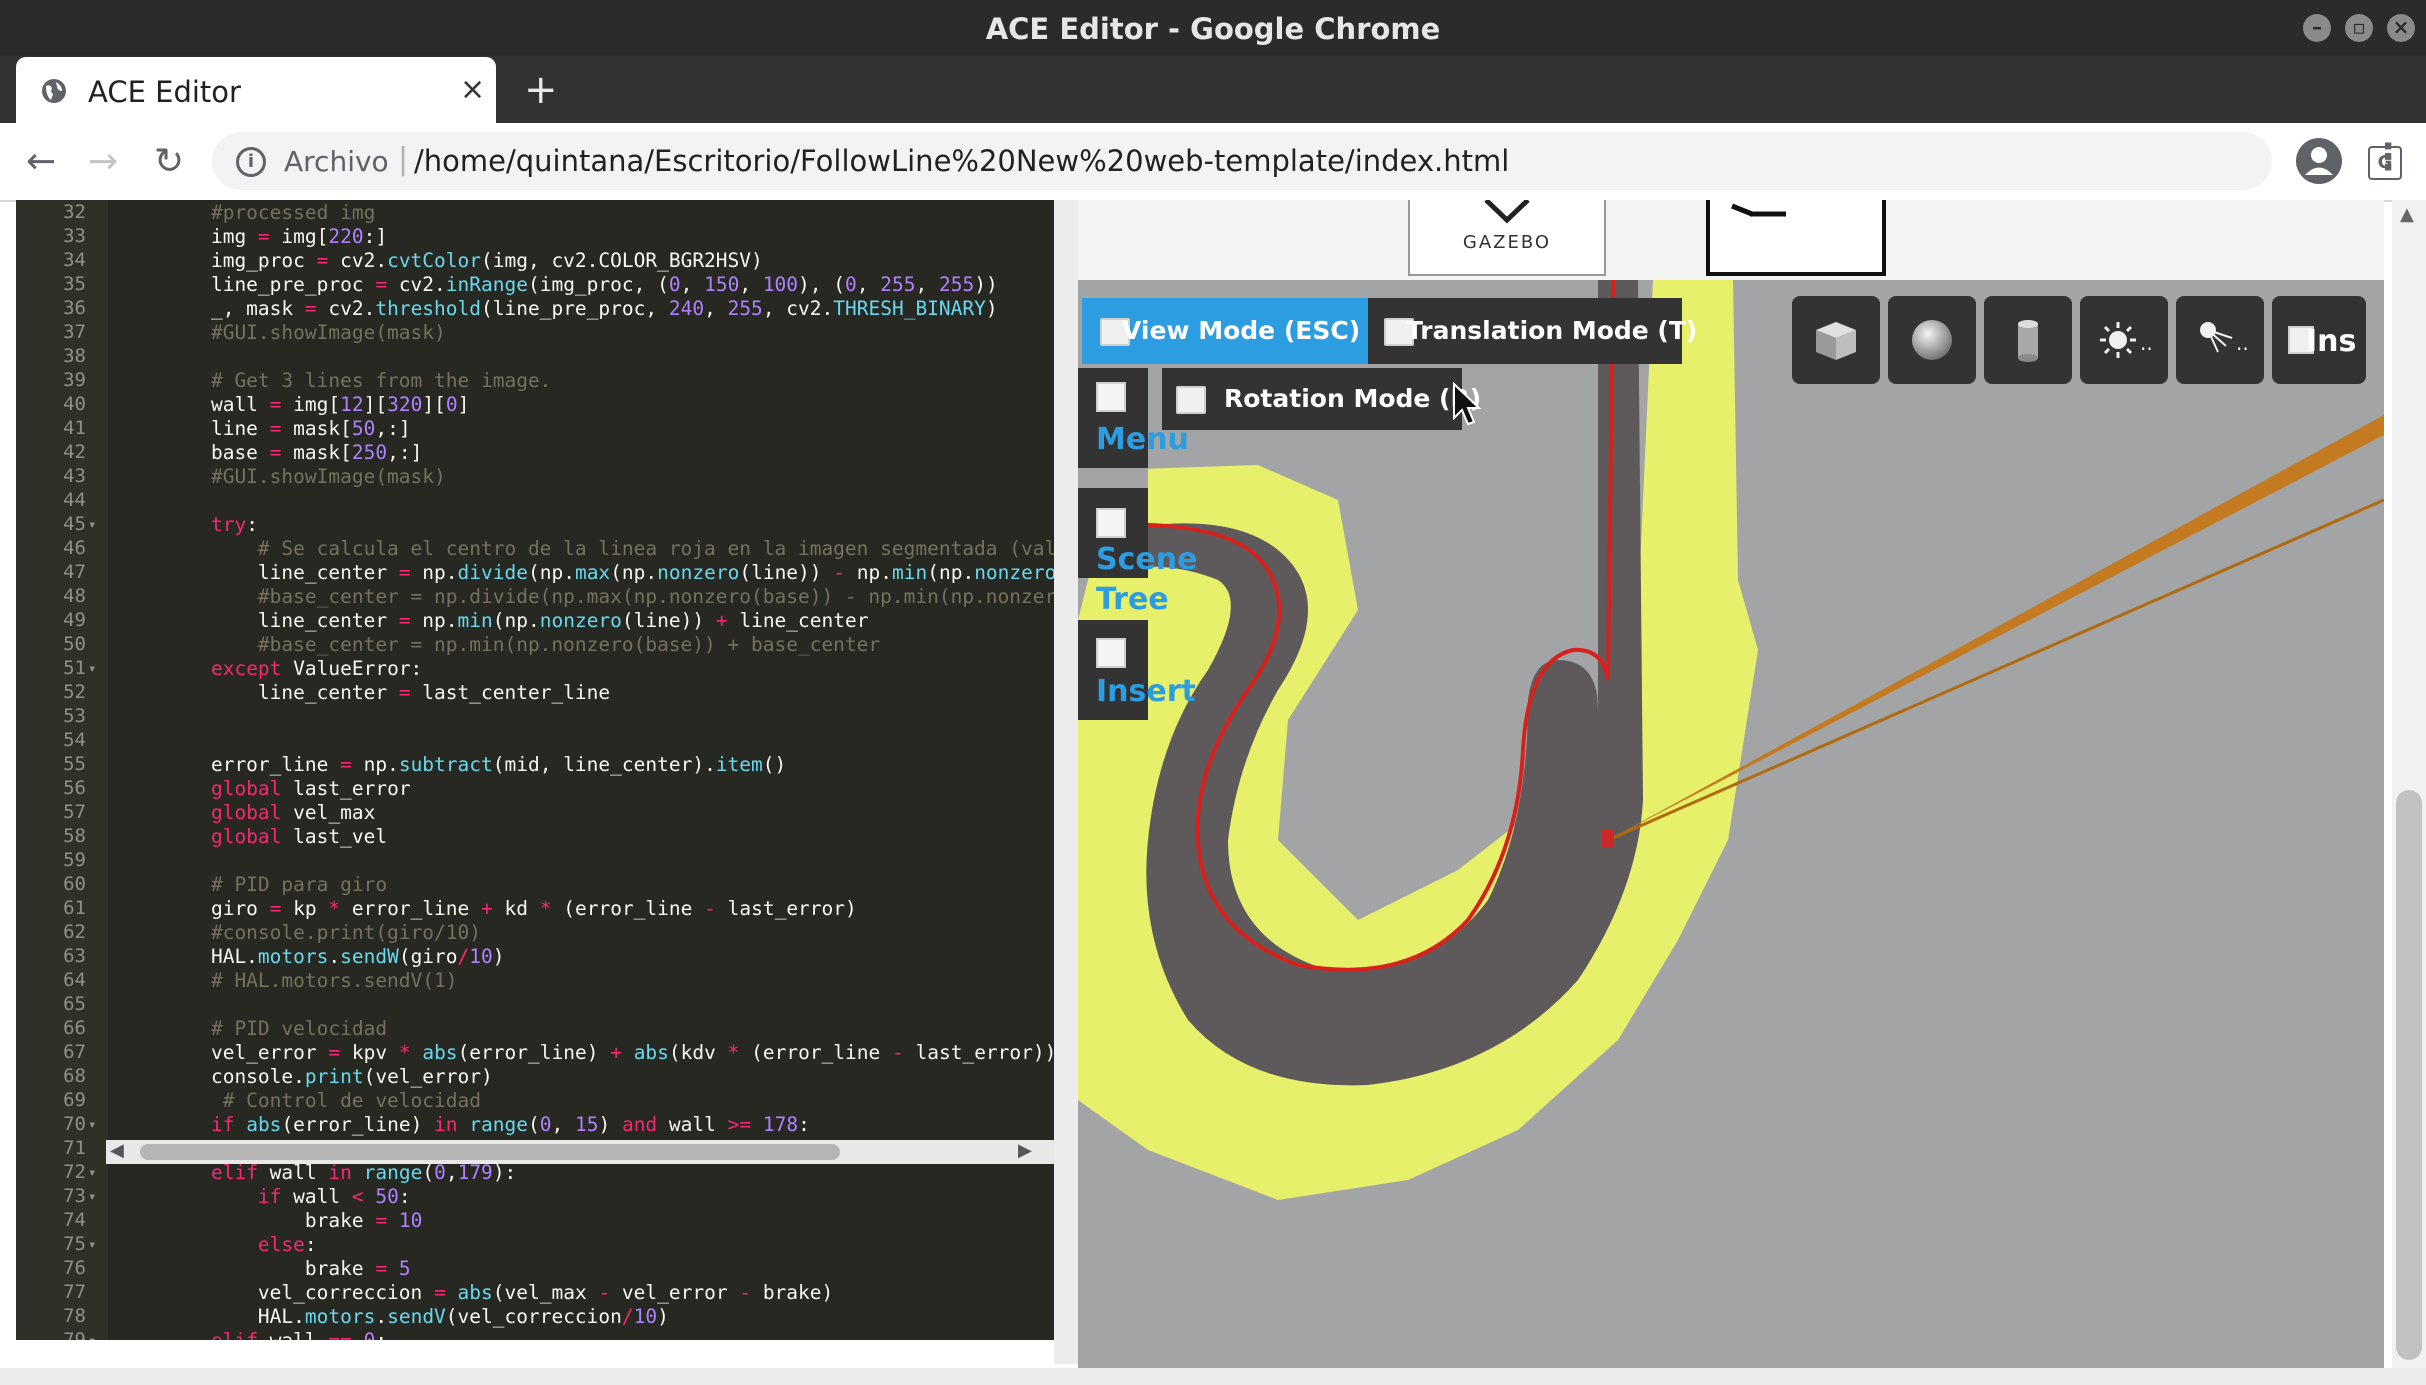  Describe the element at coordinates (1133, 418) in the screenshot. I see `menu-tab: Menu` at that location.